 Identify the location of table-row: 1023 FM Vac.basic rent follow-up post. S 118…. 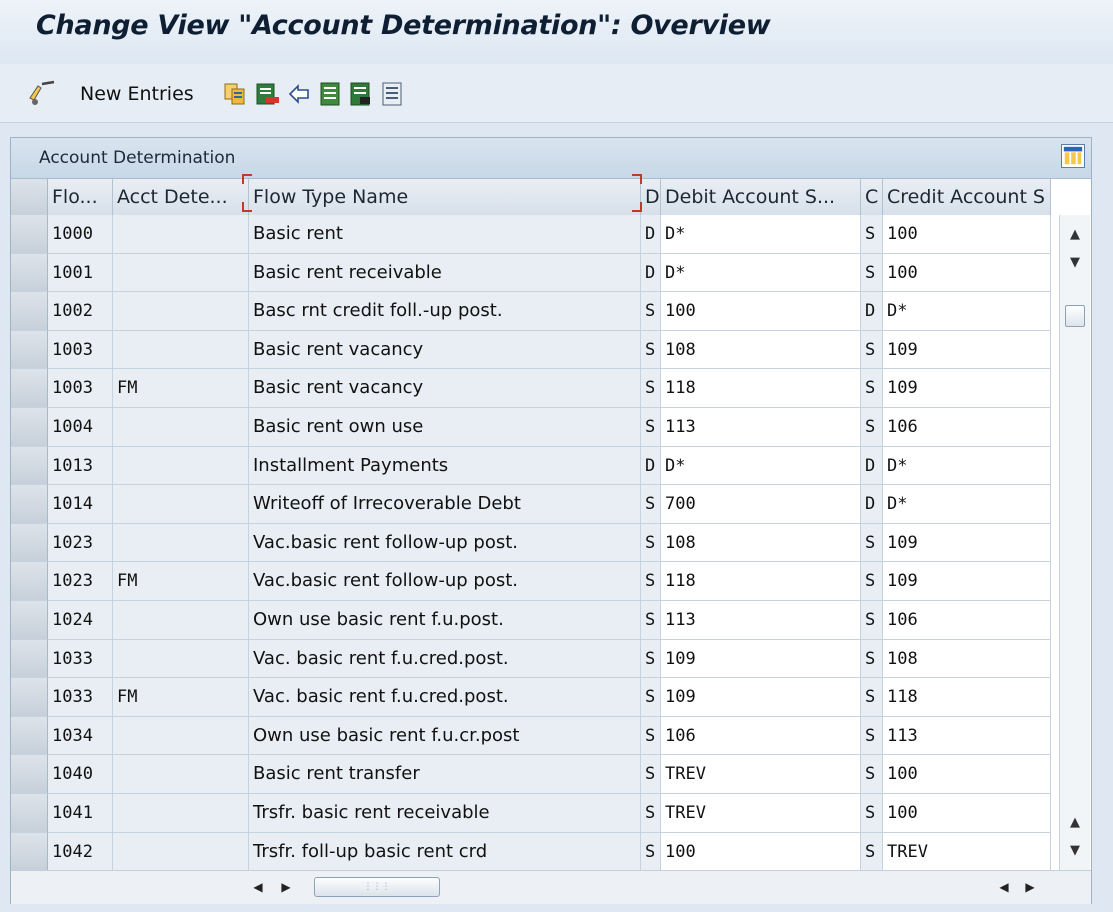
(531, 581).